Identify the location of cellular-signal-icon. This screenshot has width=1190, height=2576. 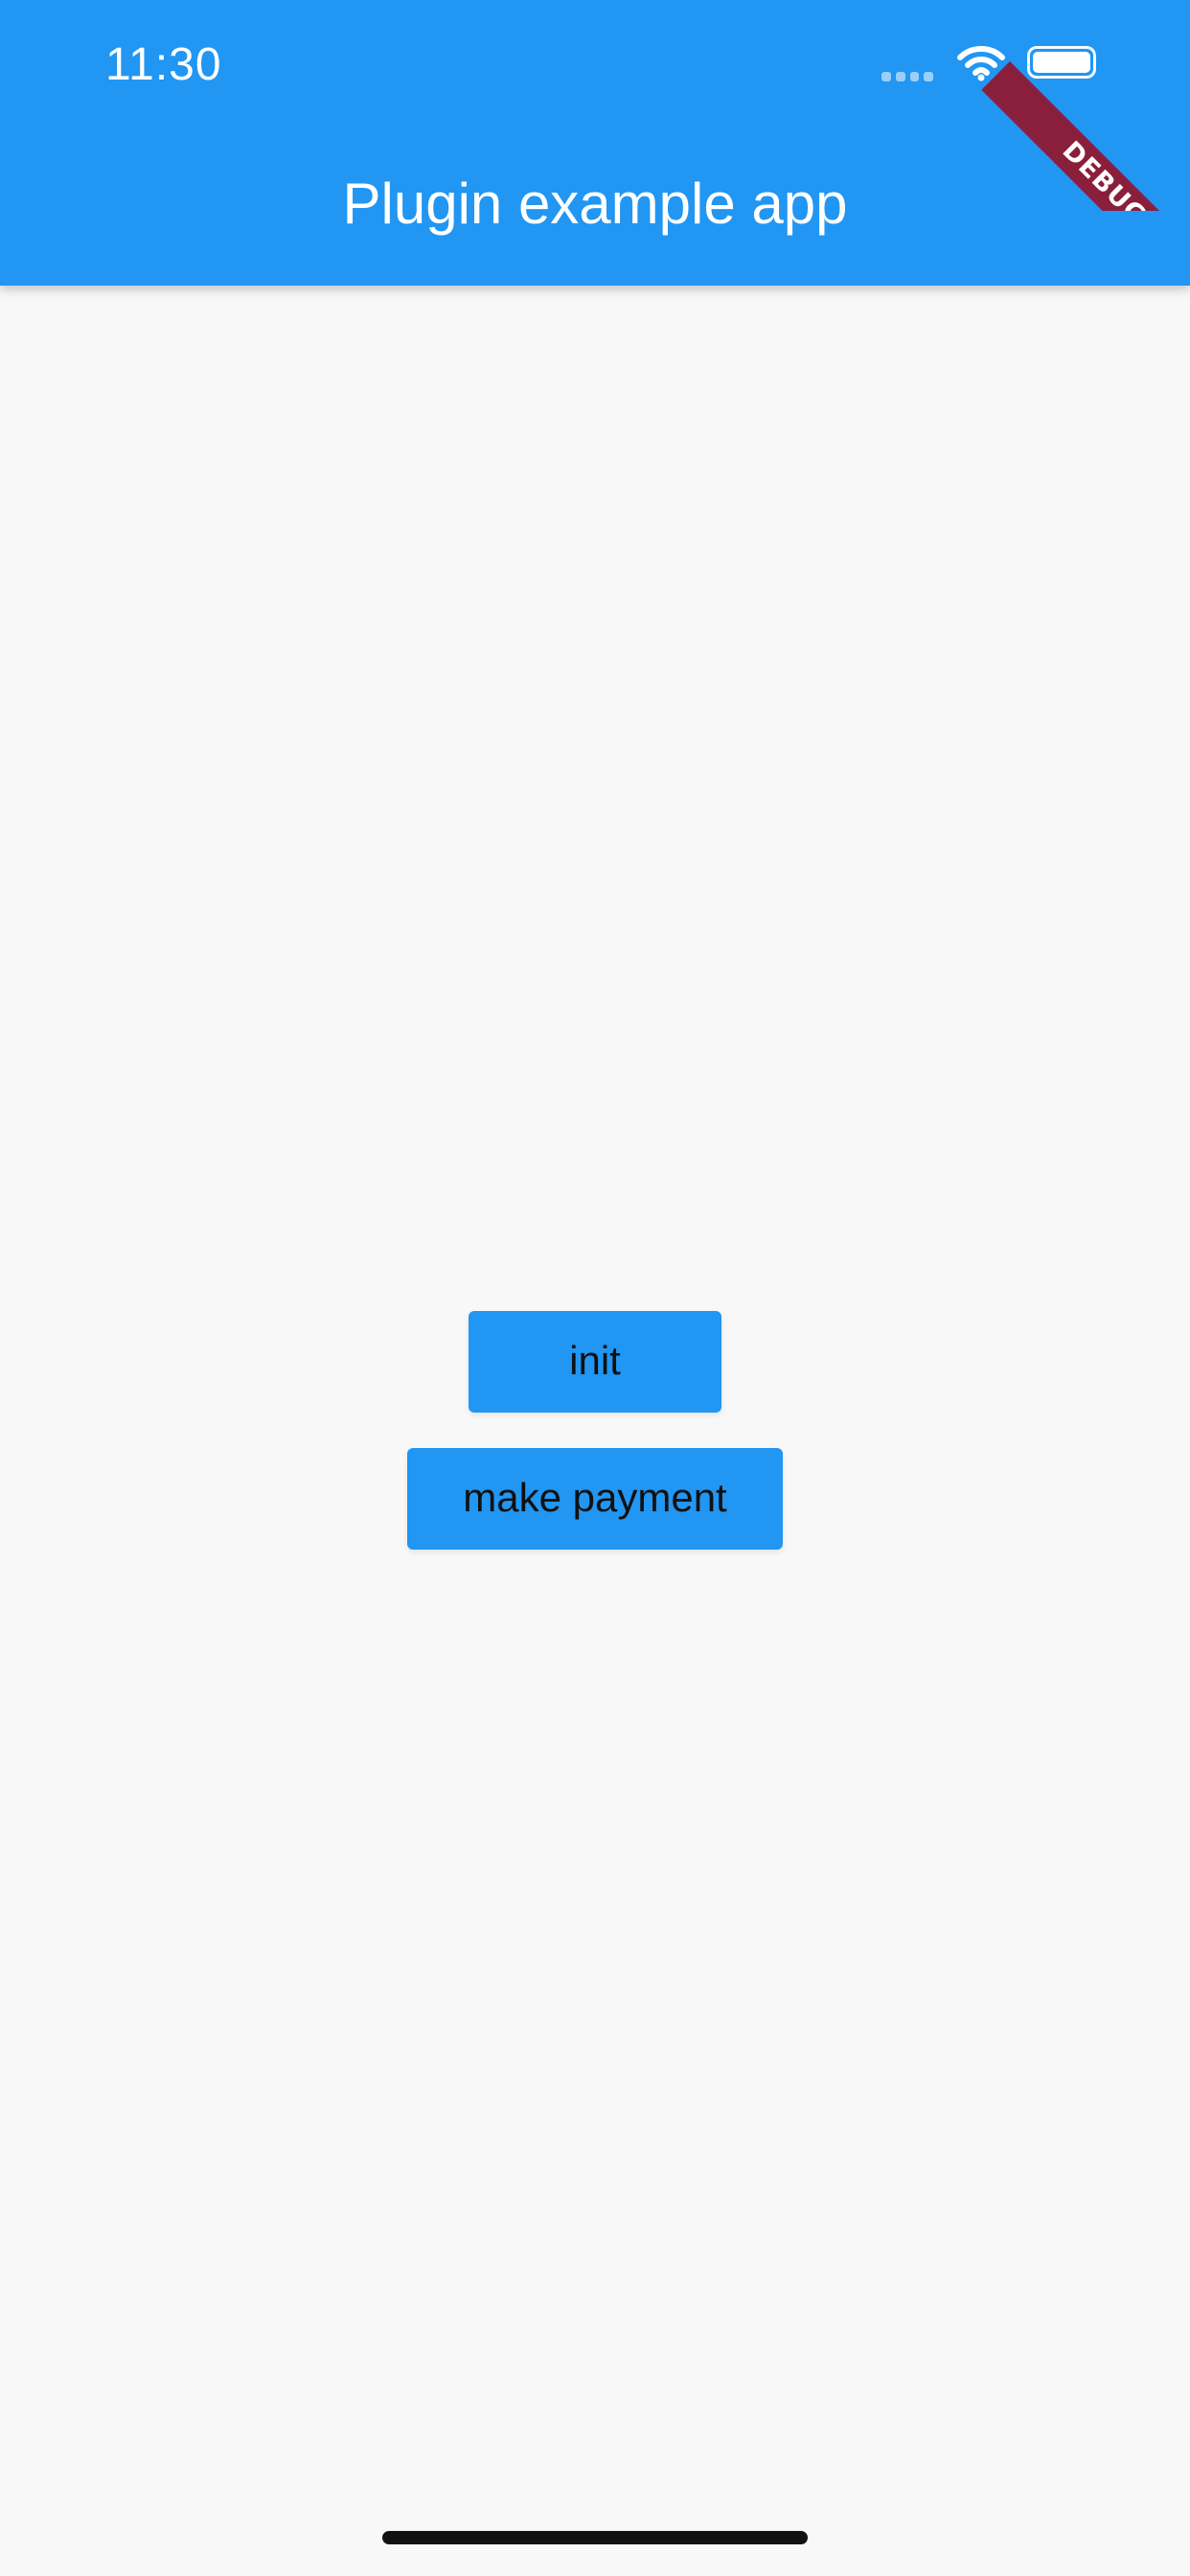
(907, 76).